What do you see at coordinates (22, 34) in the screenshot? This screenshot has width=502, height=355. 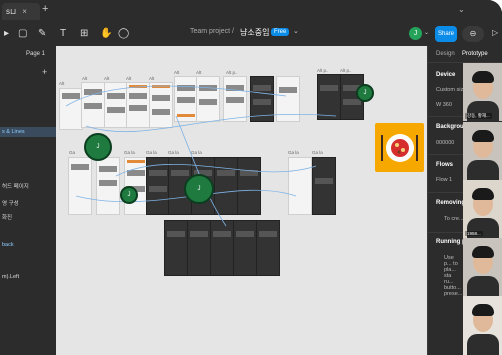 I see `frame-tool-icon: ▢` at bounding box center [22, 34].